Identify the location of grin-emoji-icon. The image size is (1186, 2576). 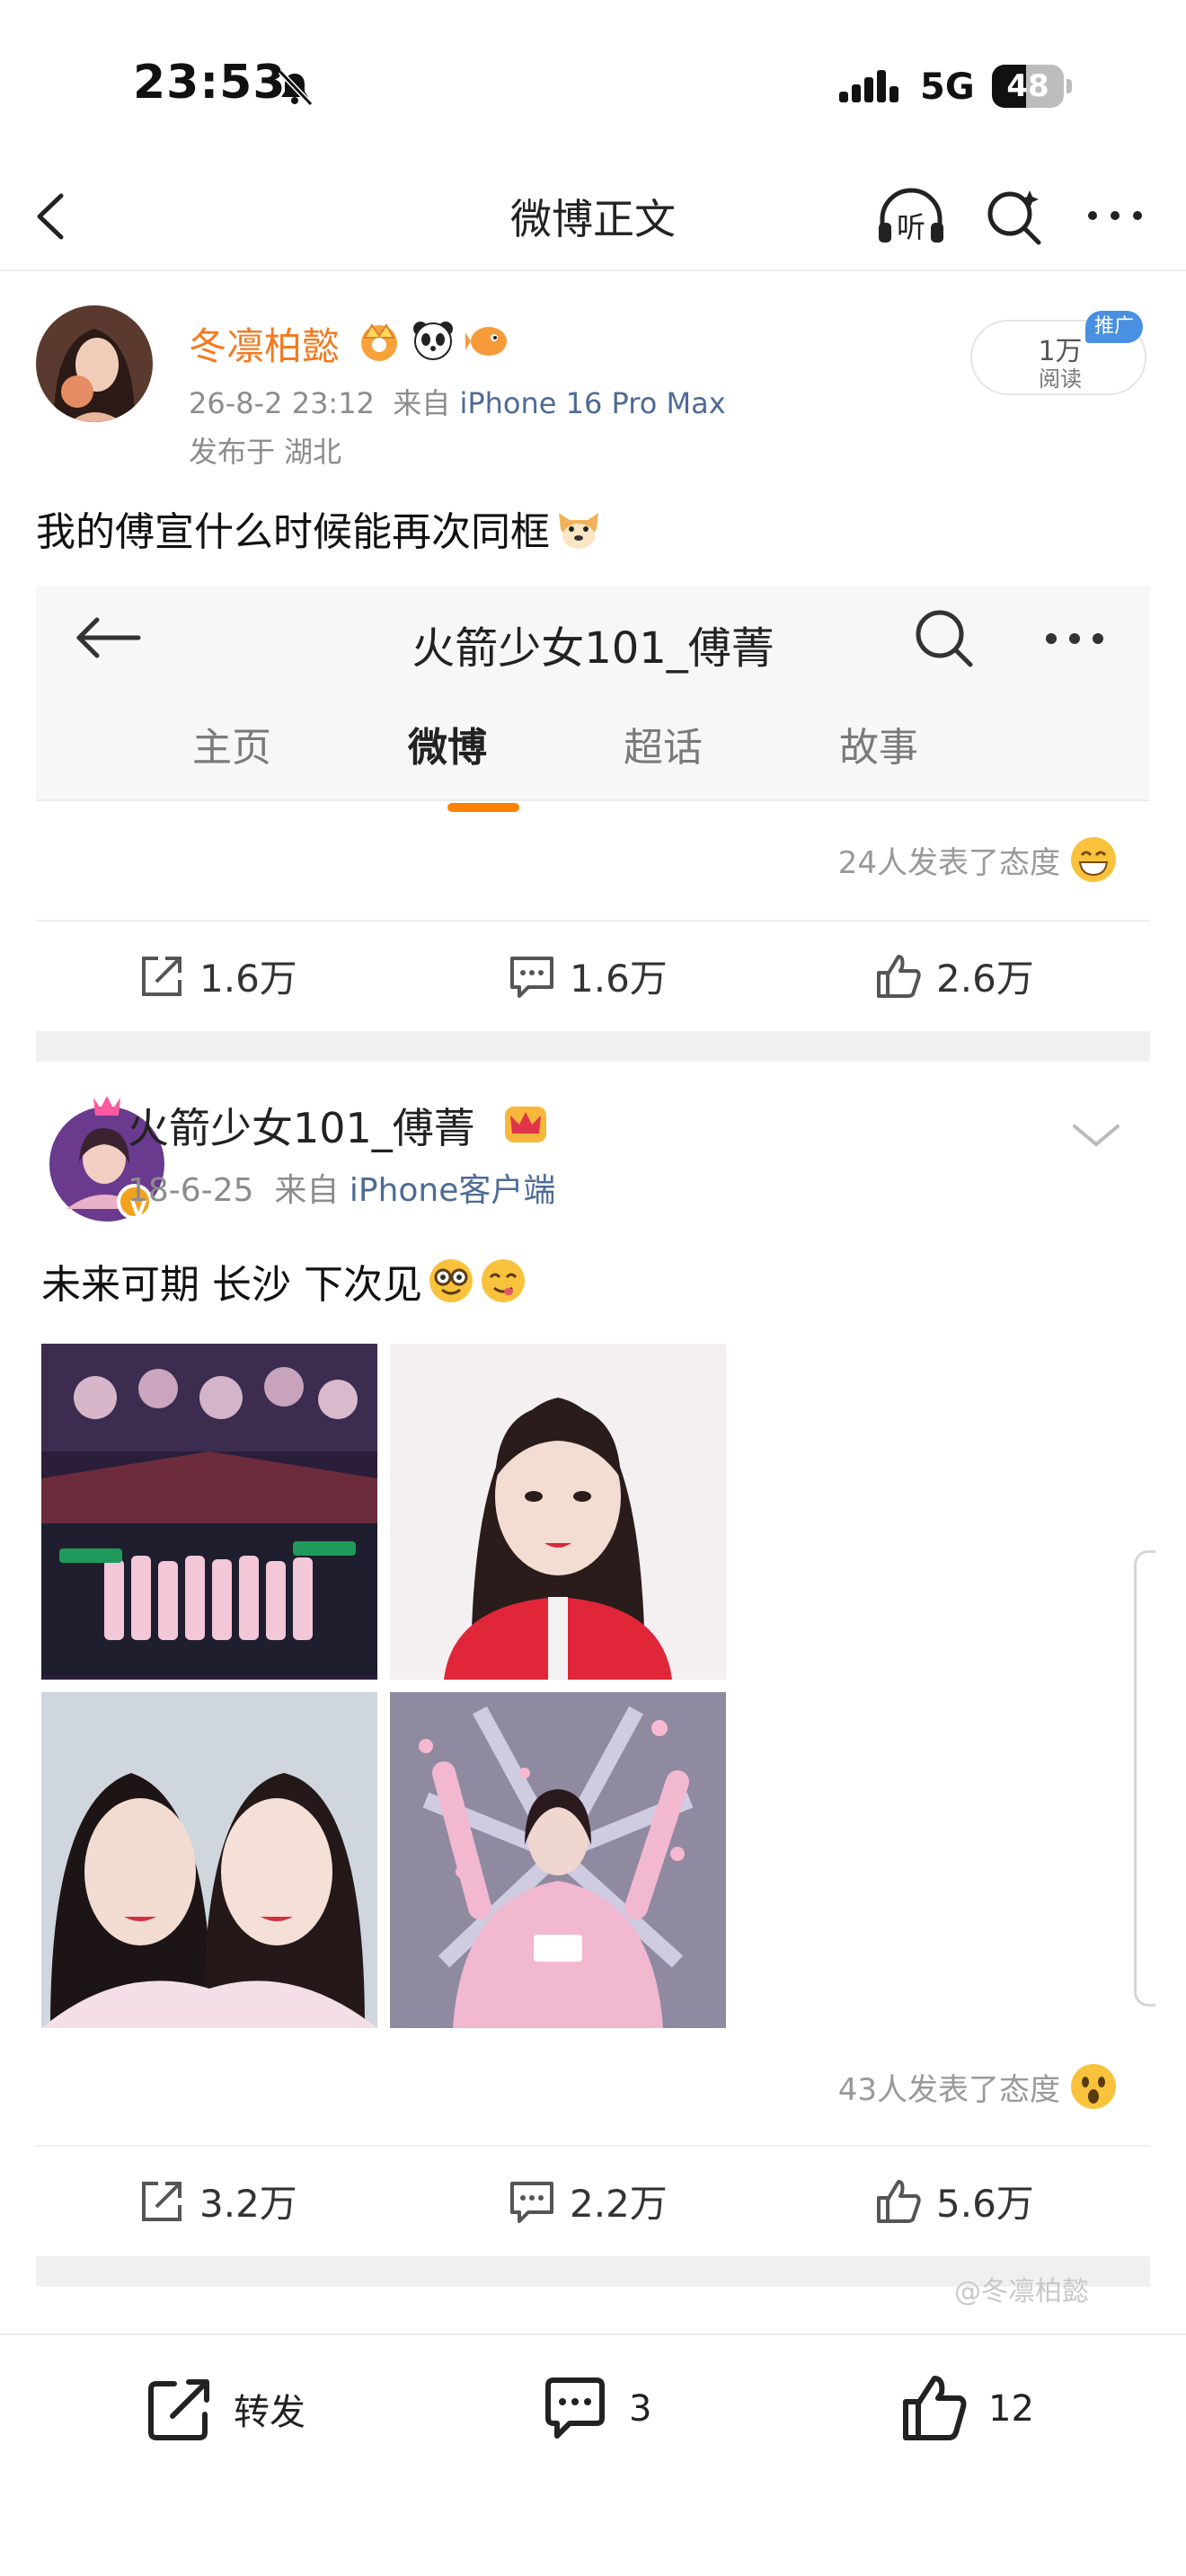
(1093, 859).